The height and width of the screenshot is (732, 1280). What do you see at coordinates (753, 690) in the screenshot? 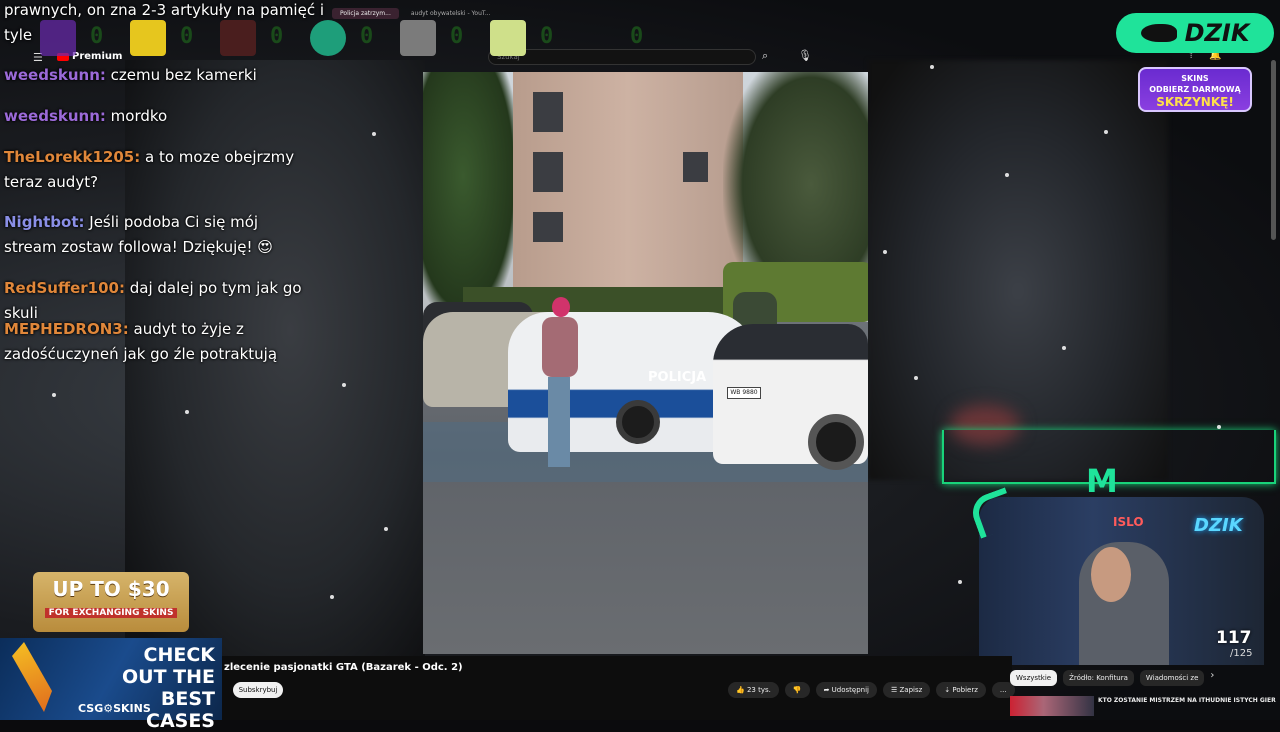
I see `like-button: 👍 23 tys.` at bounding box center [753, 690].